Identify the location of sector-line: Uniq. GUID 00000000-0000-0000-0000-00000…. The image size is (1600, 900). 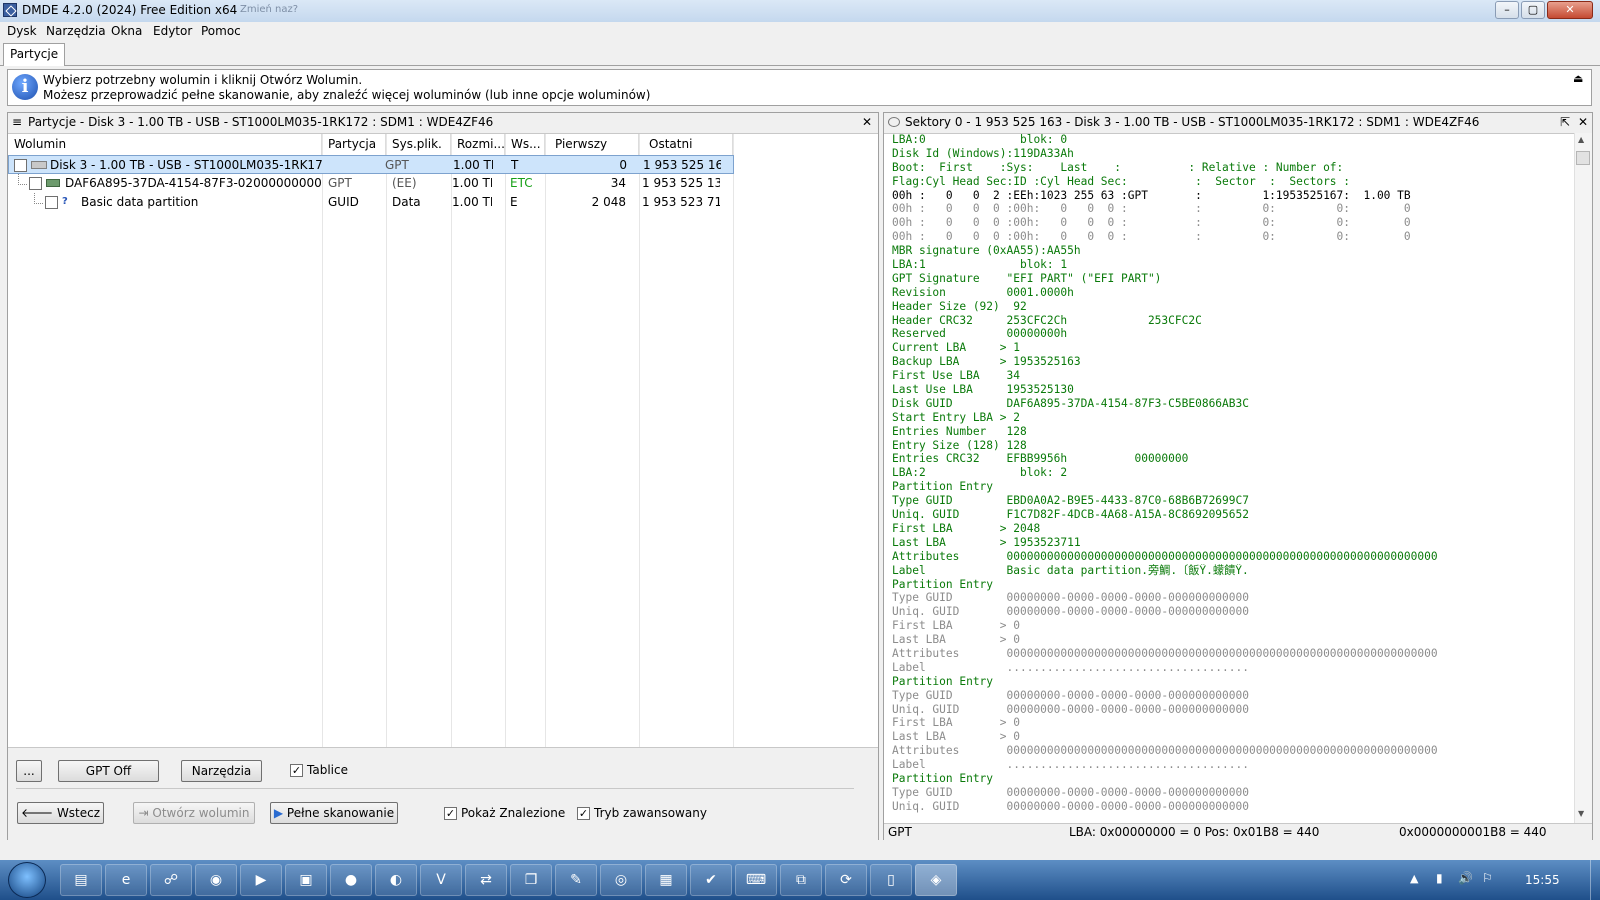
(1070, 709).